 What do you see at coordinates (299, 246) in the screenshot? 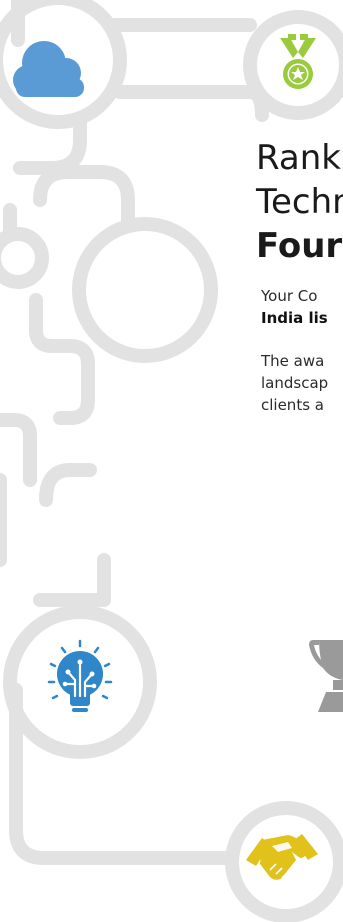
I see `heading-line-3: Four` at bounding box center [299, 246].